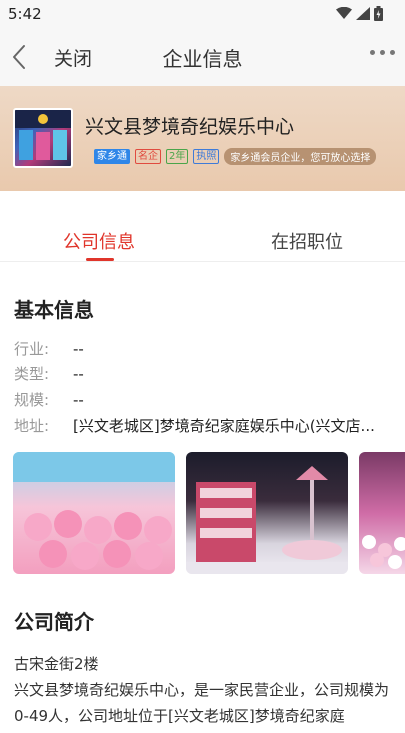 The image size is (405, 733). What do you see at coordinates (100, 259) in the screenshot?
I see `active-tab-indicator` at bounding box center [100, 259].